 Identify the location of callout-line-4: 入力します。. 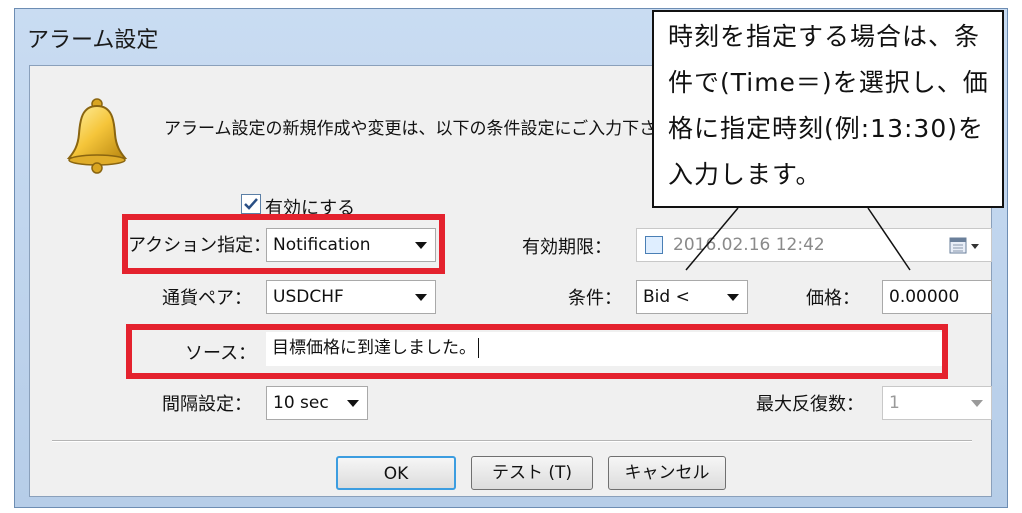
(745, 174).